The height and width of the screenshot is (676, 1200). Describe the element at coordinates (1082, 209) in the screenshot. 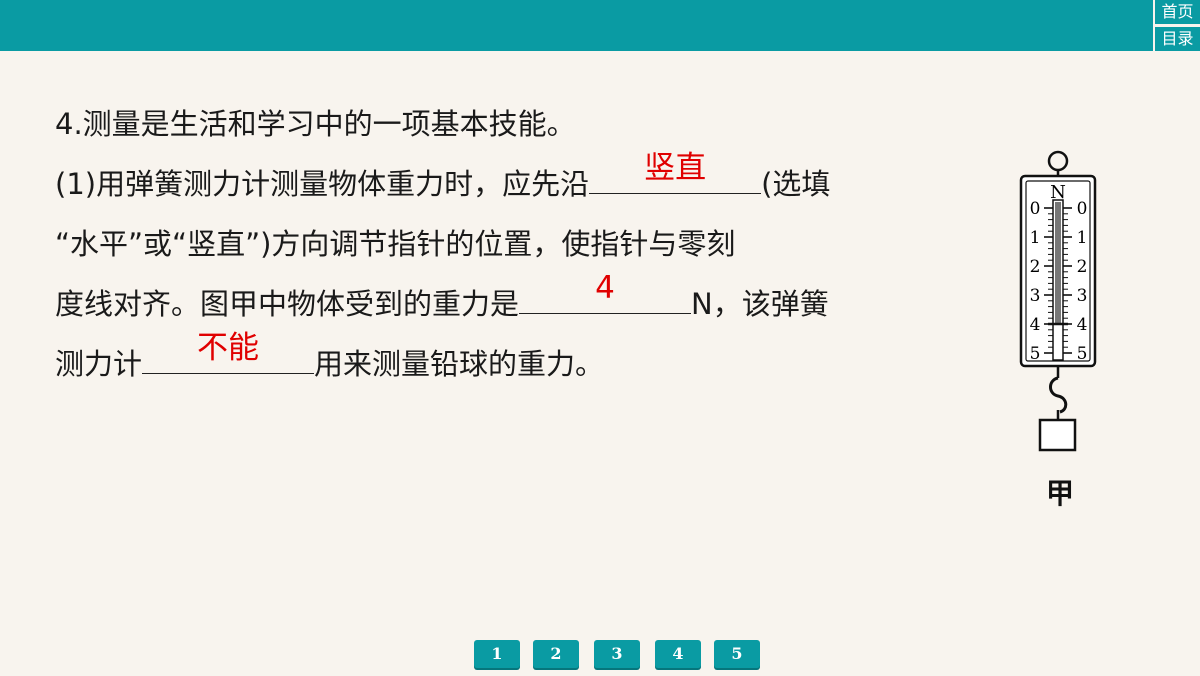

I see `right-tick-label: 0` at that location.